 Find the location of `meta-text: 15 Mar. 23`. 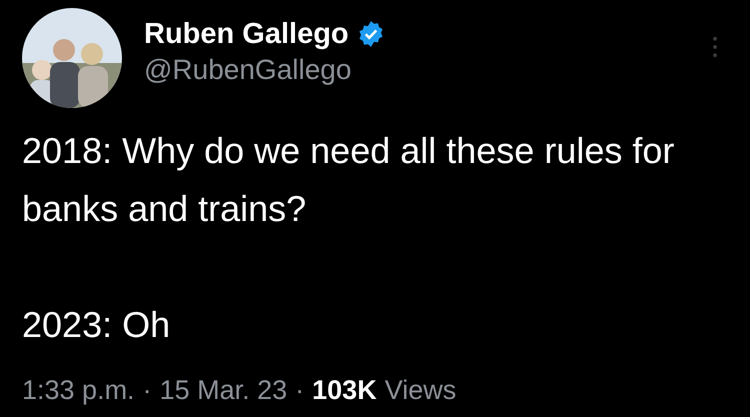

meta-text: 15 Mar. 23 is located at coordinates (224, 390).